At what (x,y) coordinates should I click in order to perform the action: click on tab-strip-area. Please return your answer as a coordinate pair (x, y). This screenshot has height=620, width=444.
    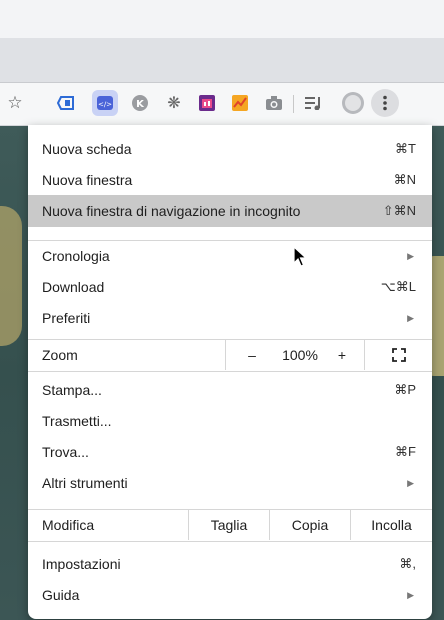
    Looking at the image, I should click on (222, 60).